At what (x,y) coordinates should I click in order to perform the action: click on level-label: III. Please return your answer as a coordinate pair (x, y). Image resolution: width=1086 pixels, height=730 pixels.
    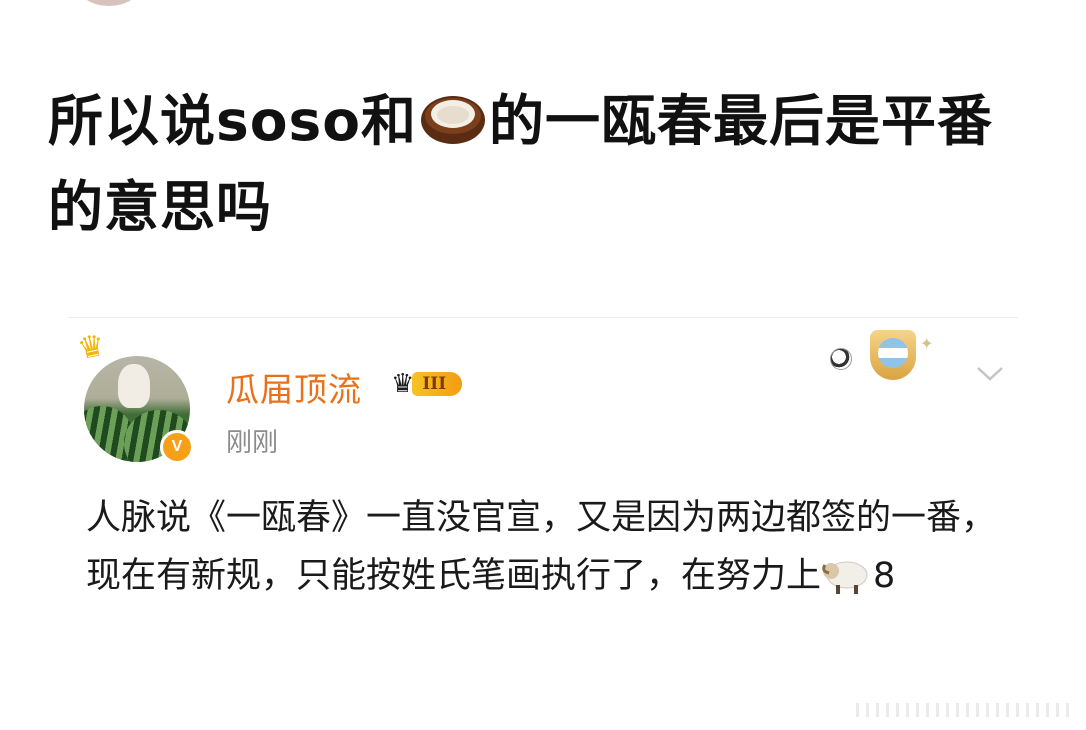
    Looking at the image, I should click on (437, 384).